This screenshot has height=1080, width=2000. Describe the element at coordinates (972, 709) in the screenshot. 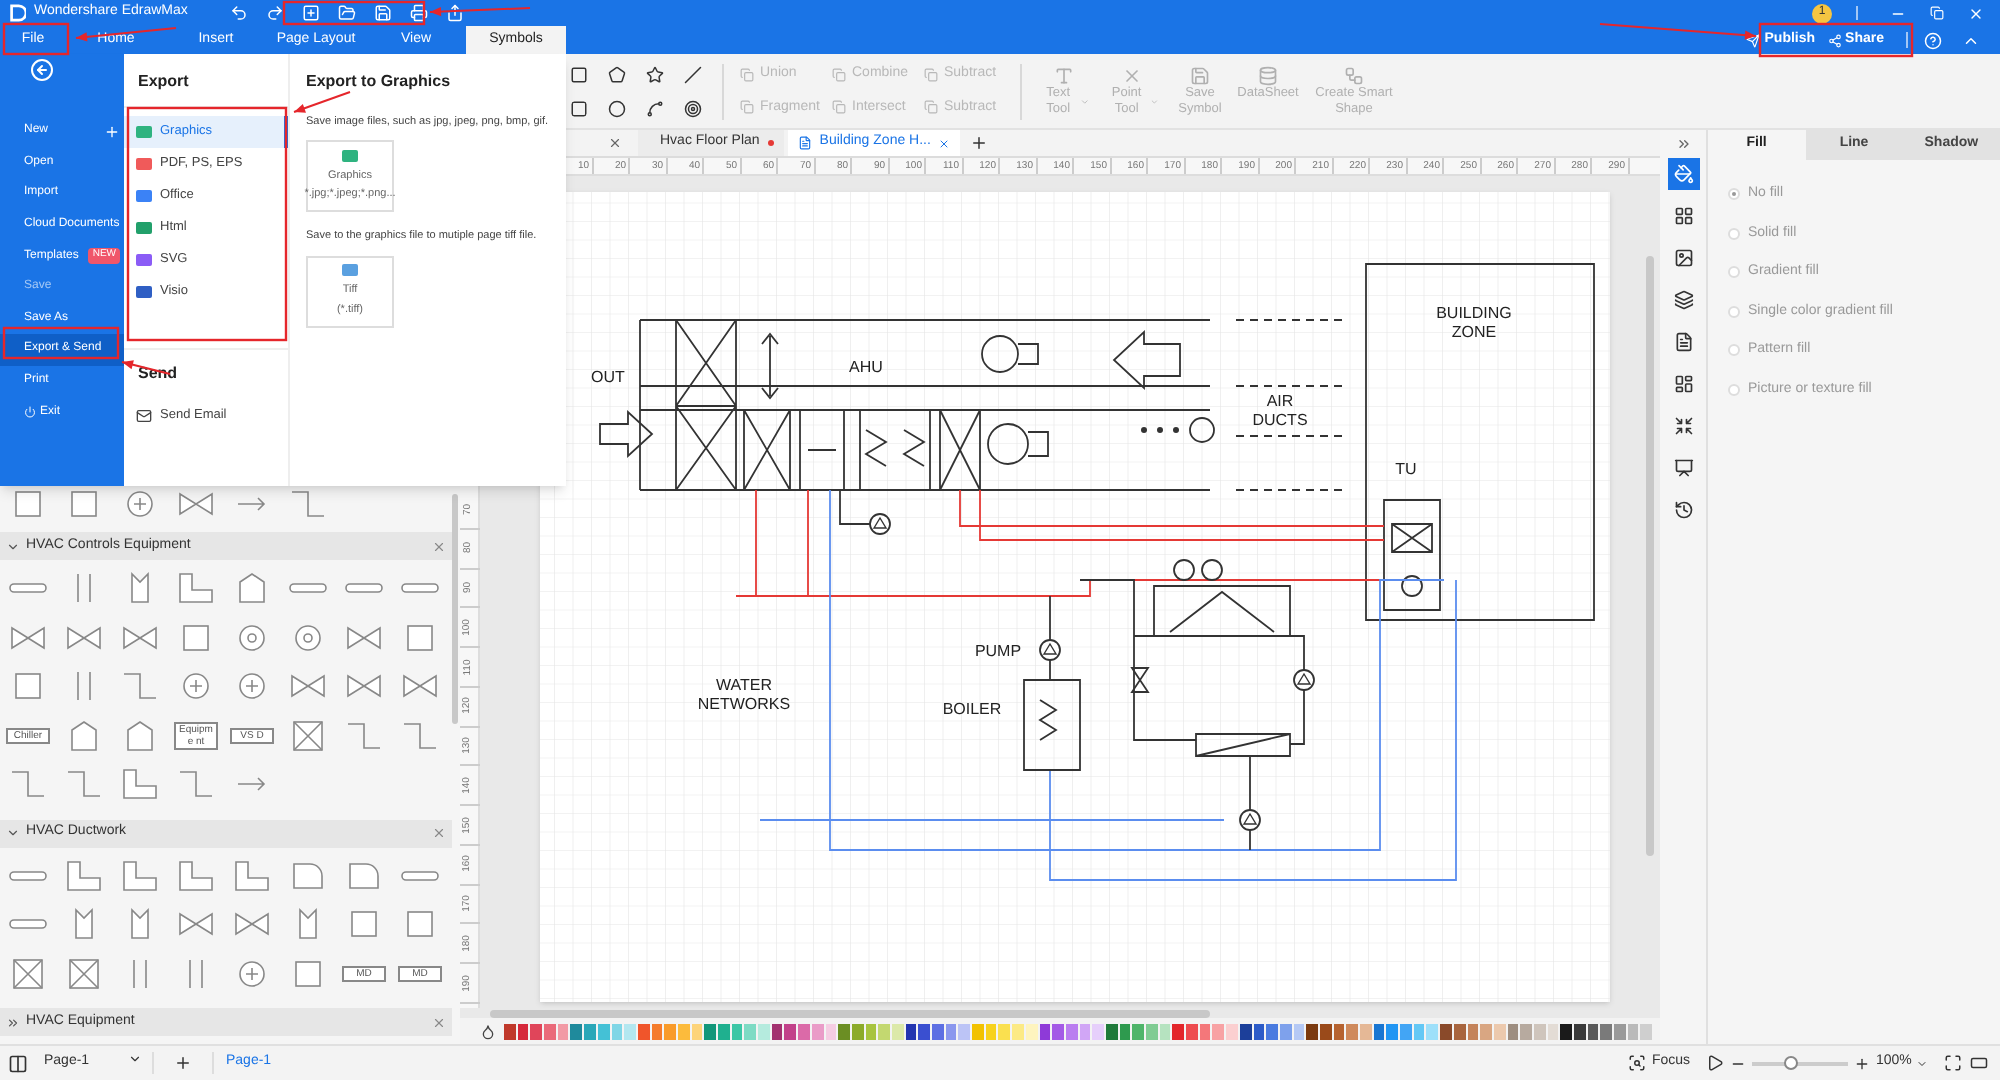

I see `diagram-label: BOILER` at that location.